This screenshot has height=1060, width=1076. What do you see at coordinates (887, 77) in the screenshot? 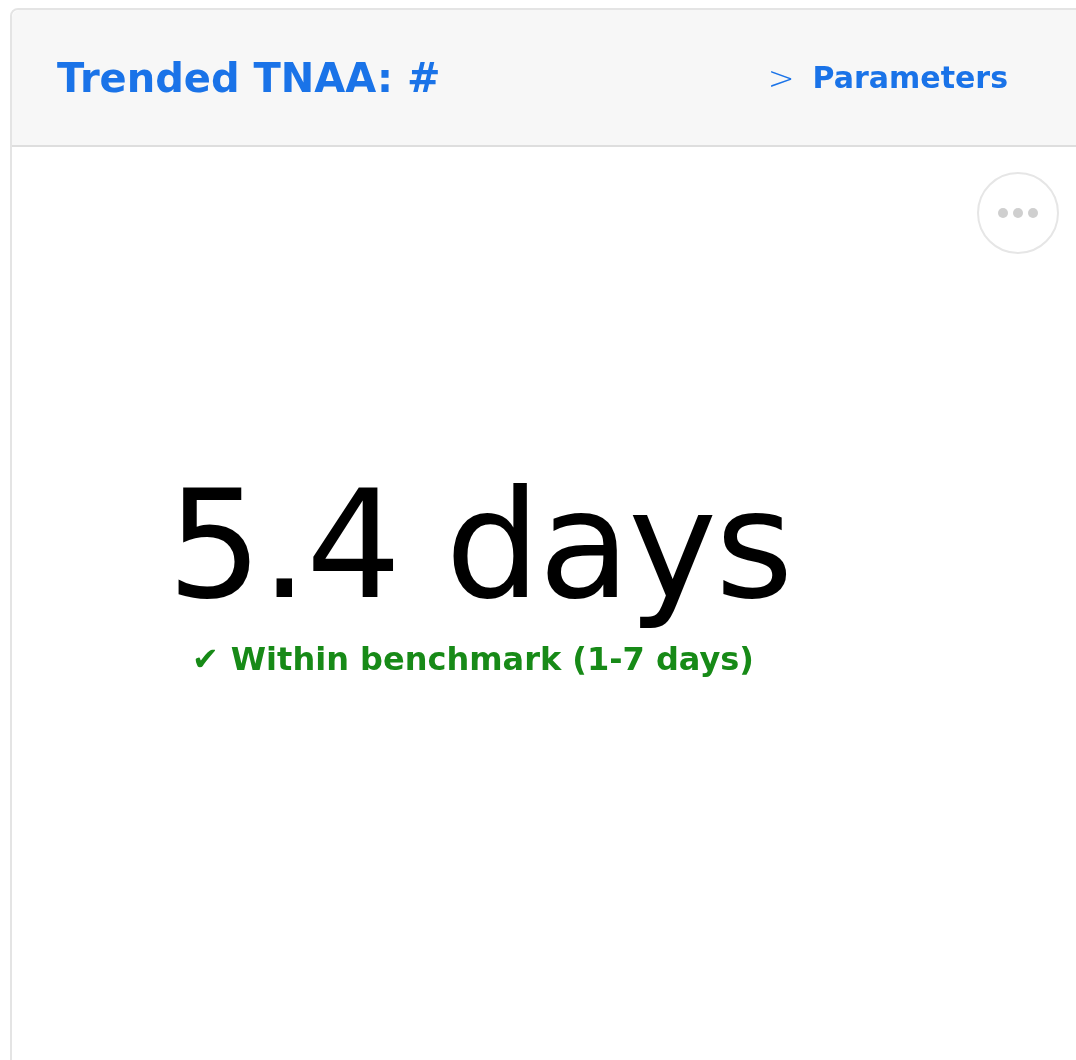
I see `parameters-link: > Parameters` at bounding box center [887, 77].